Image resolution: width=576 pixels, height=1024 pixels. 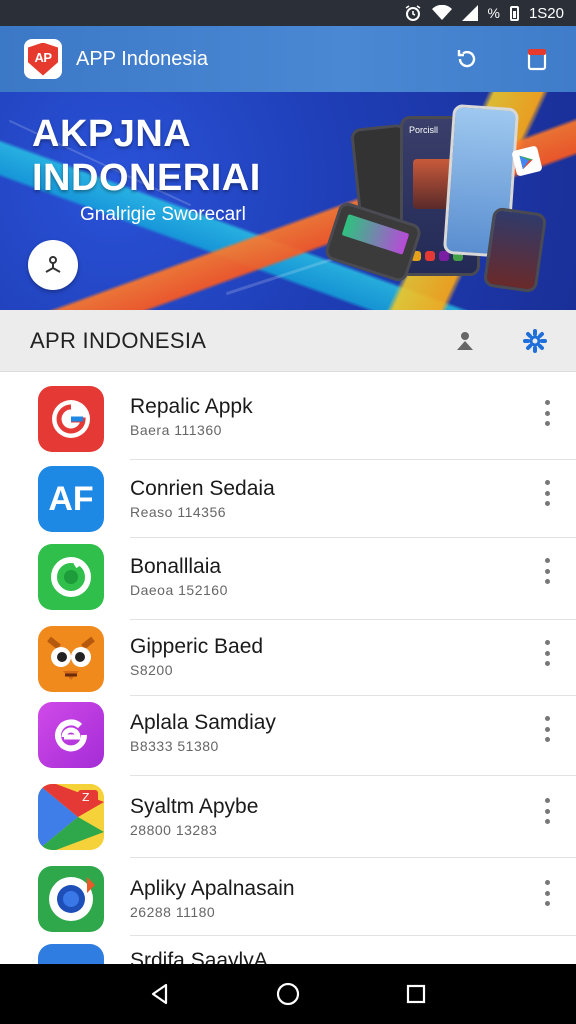 I want to click on app-meta: B8333 51380, so click(x=174, y=746).